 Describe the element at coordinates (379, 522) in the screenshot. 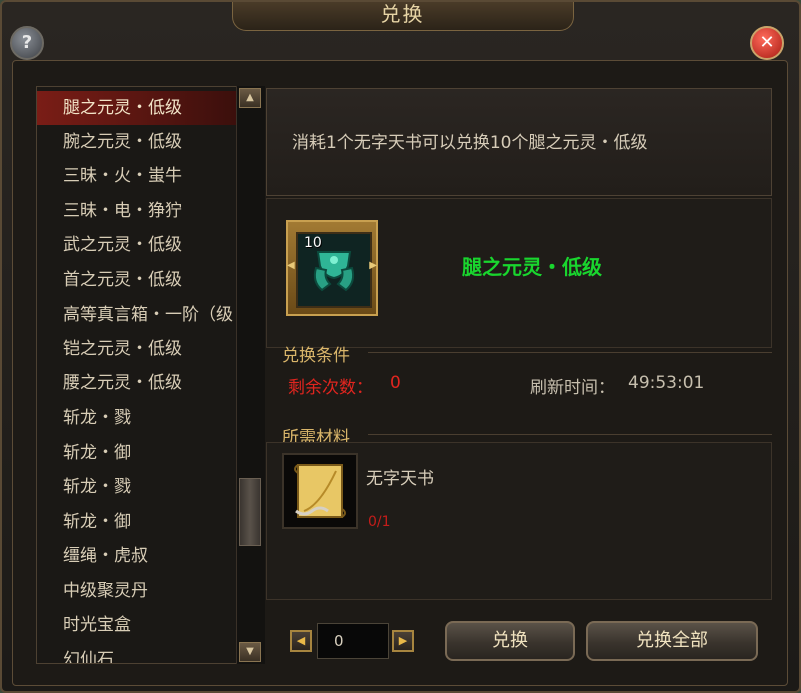

I see `material-count: 0/1` at that location.